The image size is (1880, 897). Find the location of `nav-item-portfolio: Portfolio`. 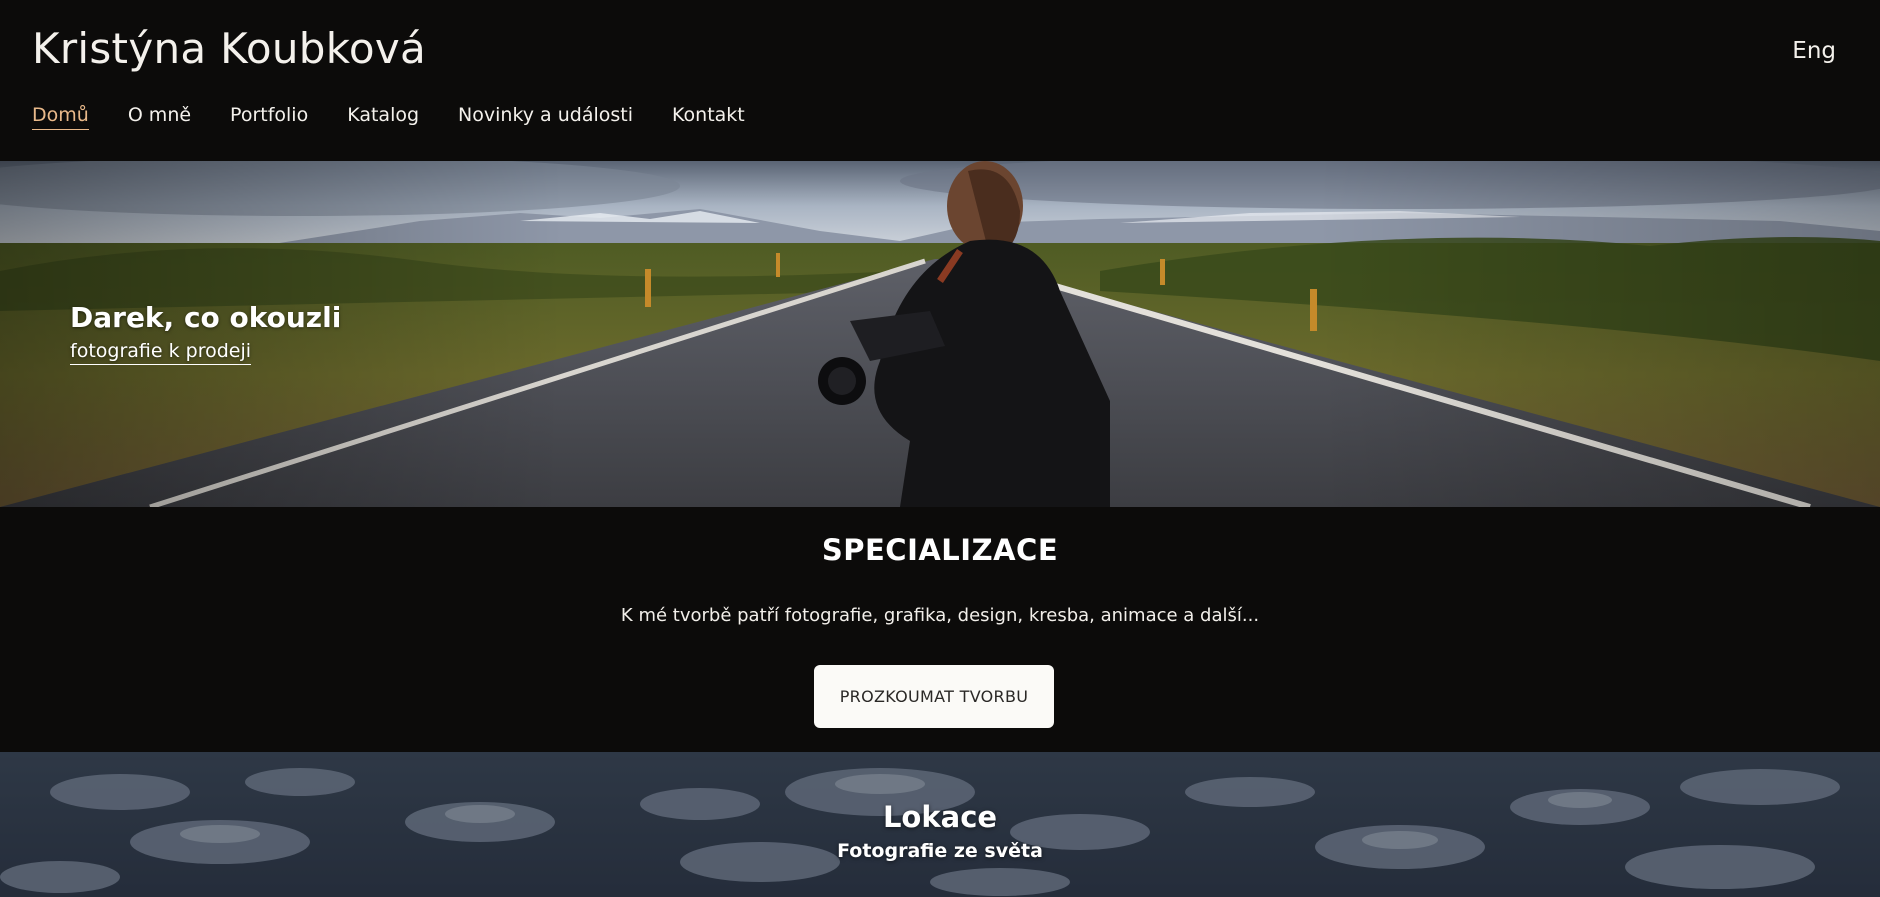

nav-item-portfolio: Portfolio is located at coordinates (269, 117).